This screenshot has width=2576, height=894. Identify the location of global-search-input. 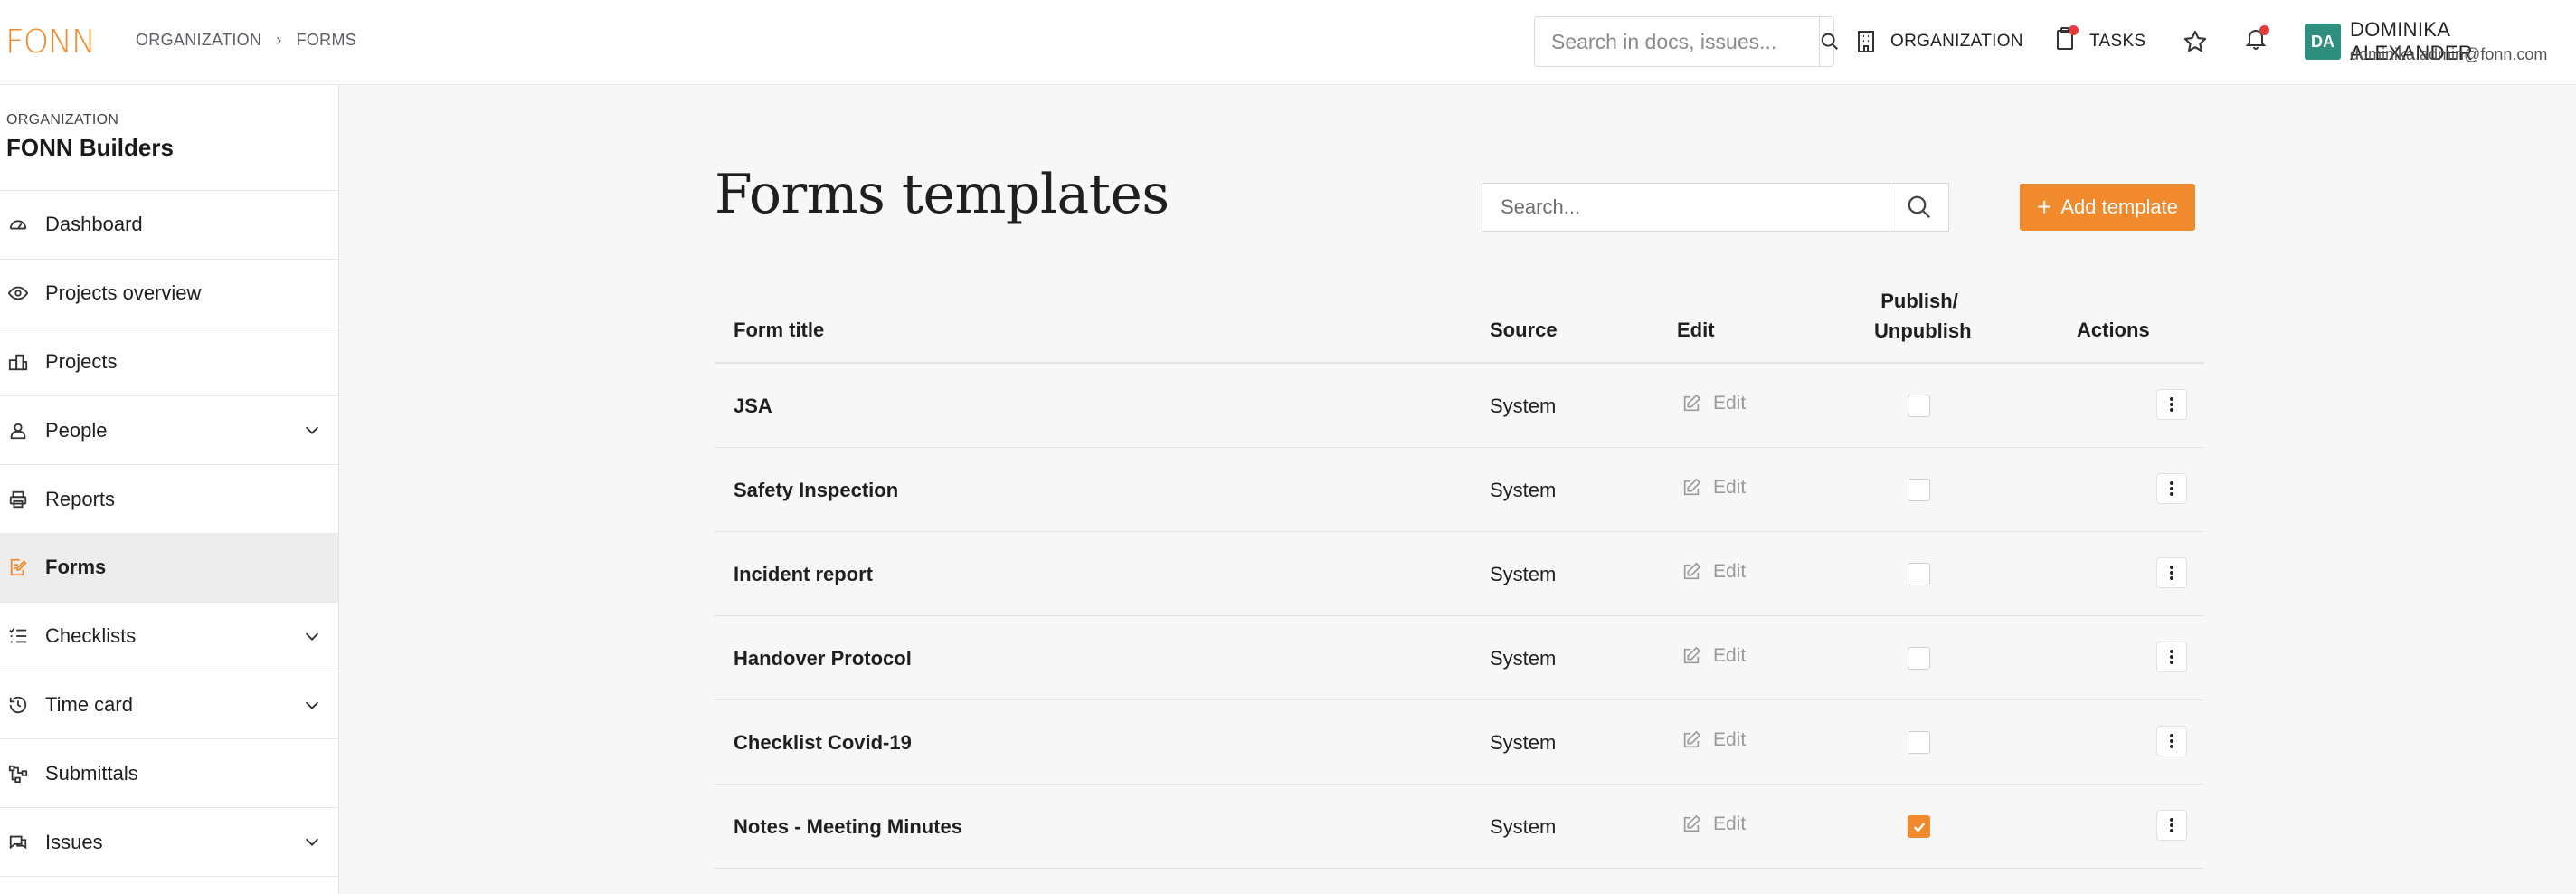
(1677, 41).